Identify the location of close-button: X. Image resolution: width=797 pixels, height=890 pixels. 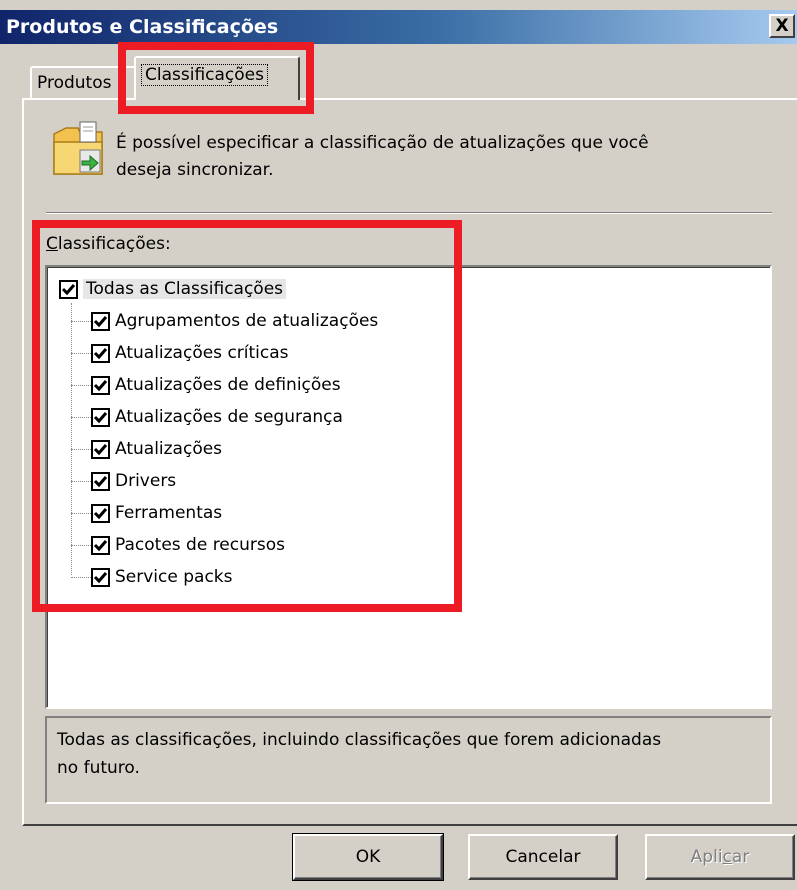
(782, 26).